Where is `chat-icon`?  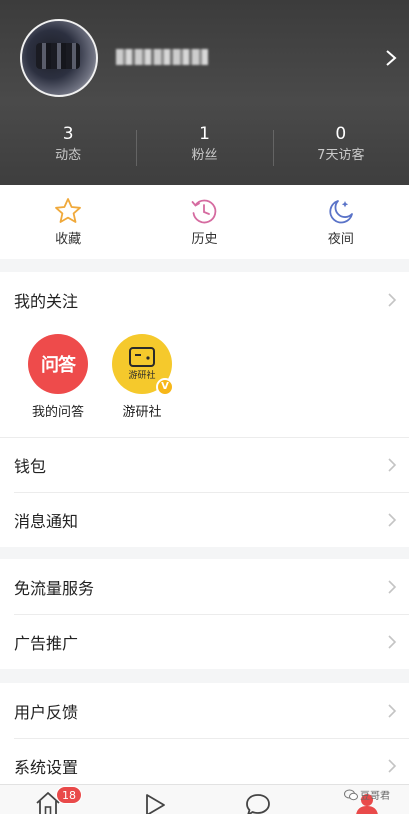
chat-icon is located at coordinates (258, 801).